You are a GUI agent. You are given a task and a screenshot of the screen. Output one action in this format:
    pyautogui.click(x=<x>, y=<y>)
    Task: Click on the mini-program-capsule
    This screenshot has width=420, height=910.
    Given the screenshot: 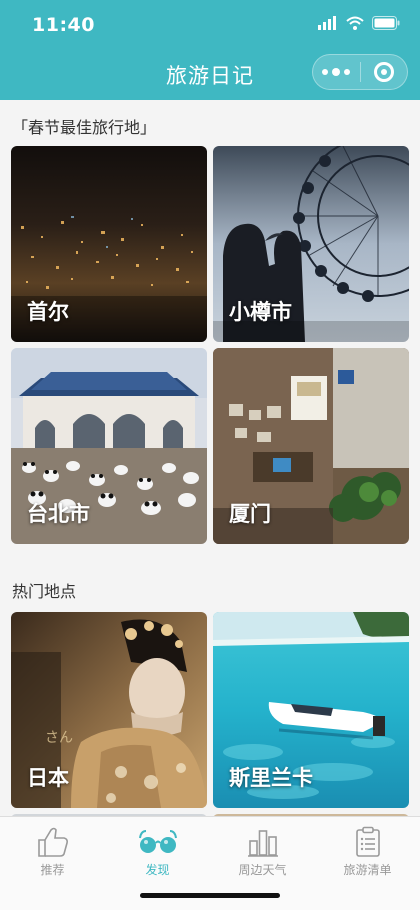 What is the action you would take?
    pyautogui.click(x=360, y=72)
    